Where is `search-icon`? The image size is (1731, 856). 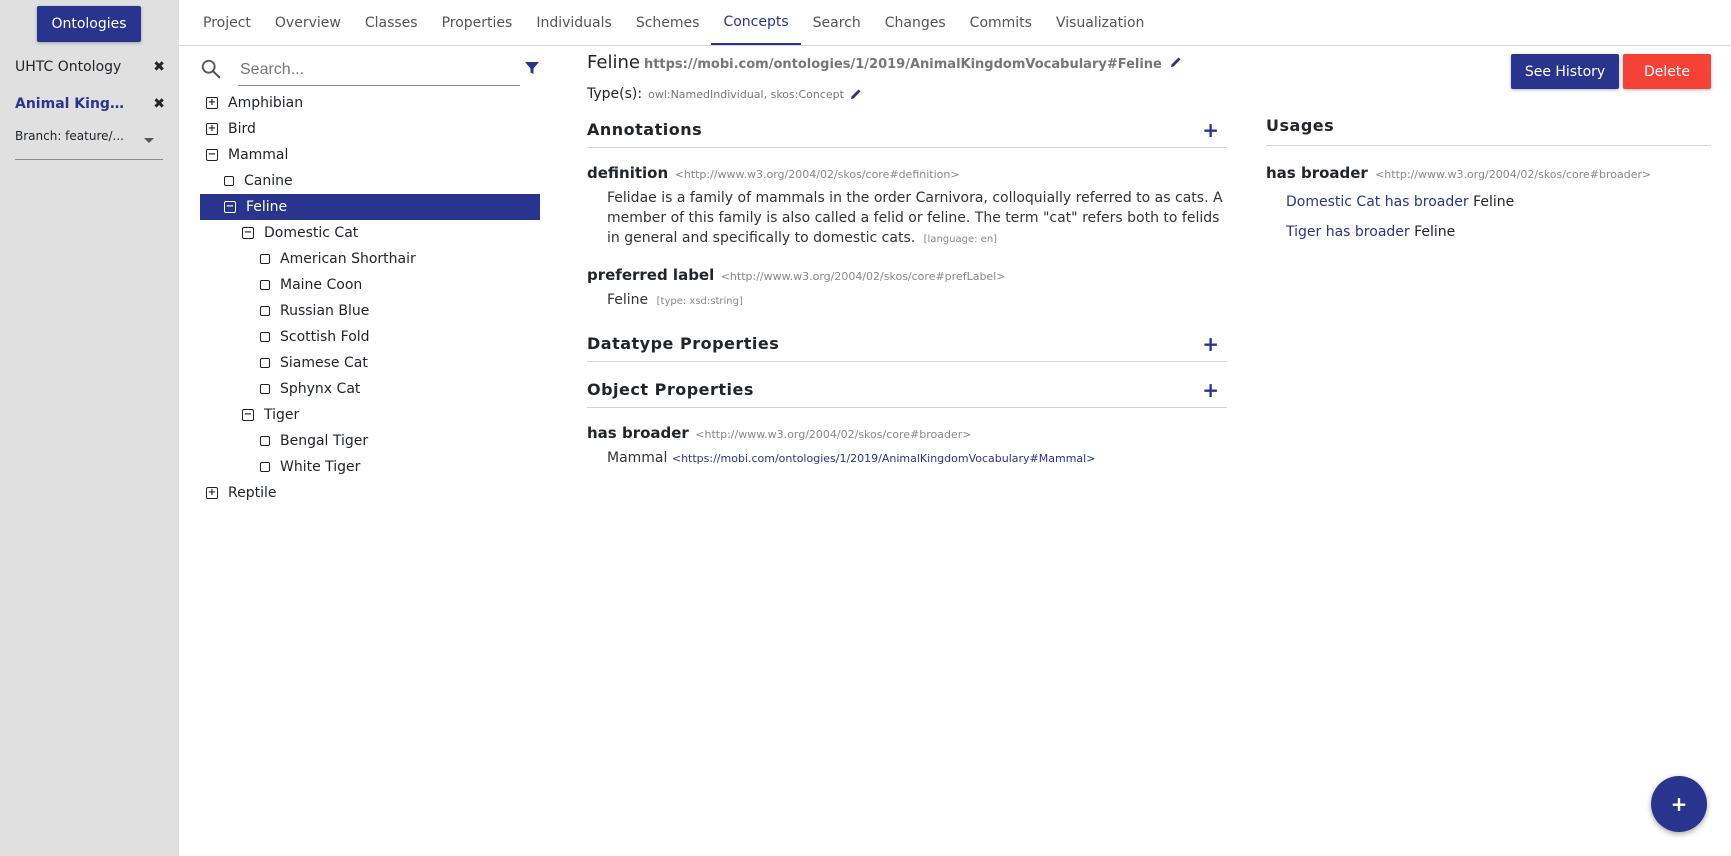 search-icon is located at coordinates (211, 69).